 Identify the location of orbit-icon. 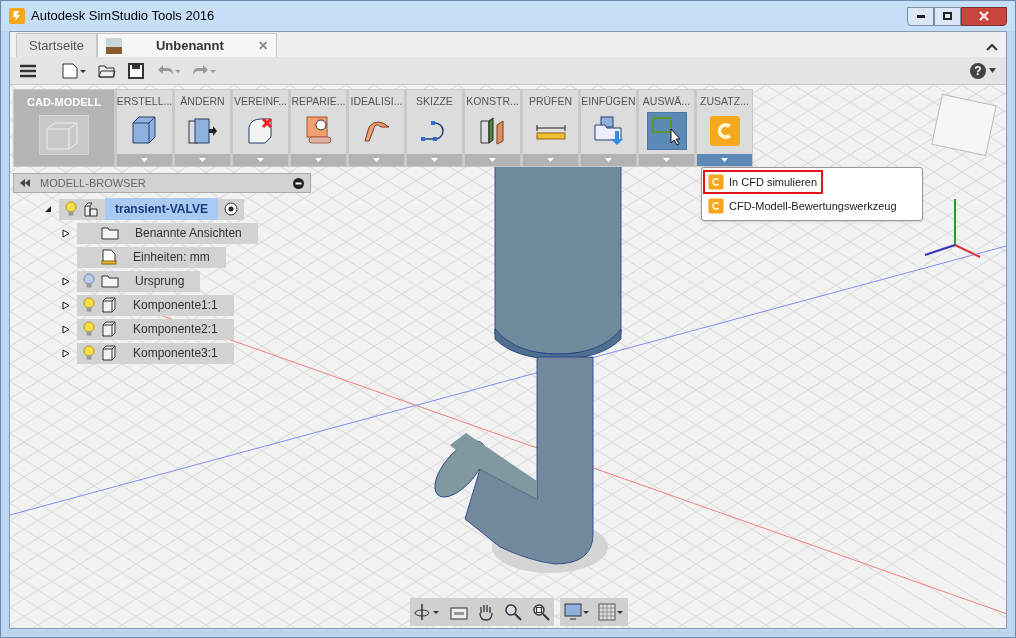
(427, 612).